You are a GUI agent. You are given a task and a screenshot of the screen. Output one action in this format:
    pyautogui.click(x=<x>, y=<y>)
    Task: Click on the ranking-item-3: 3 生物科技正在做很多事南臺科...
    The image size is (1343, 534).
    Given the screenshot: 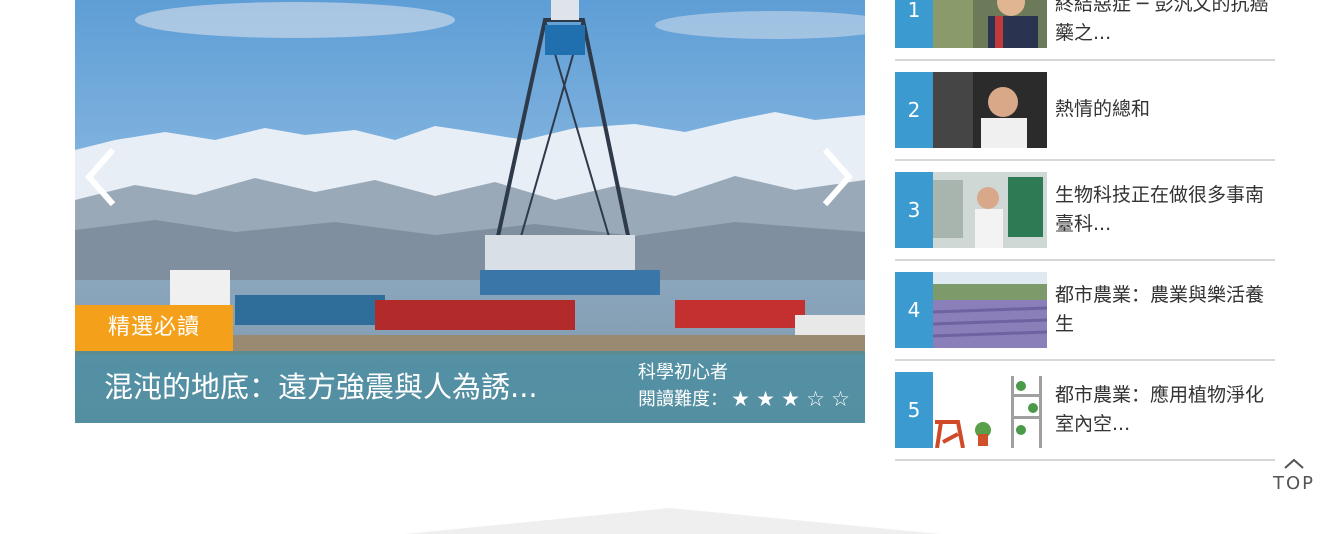 What is the action you would take?
    pyautogui.click(x=1085, y=222)
    